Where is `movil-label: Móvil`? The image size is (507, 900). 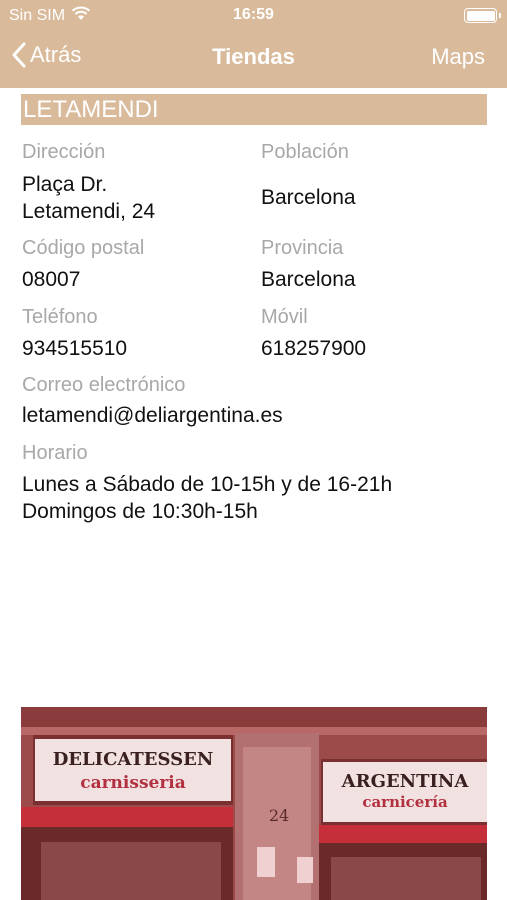
movil-label: Móvil is located at coordinates (284, 317).